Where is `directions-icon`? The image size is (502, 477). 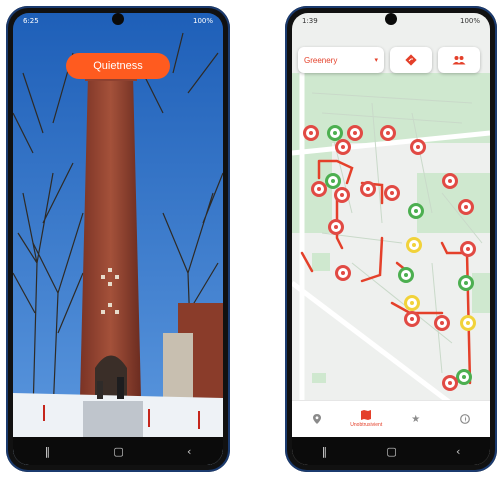 directions-icon is located at coordinates (411, 60).